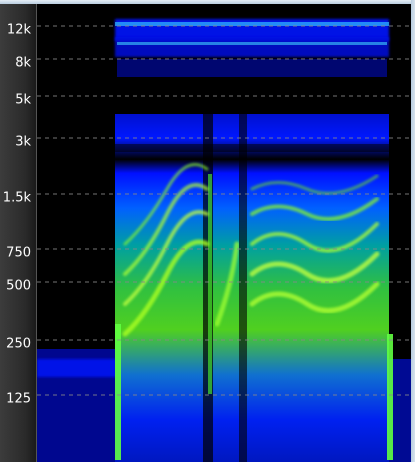 The height and width of the screenshot is (462, 415). Describe the element at coordinates (18, 233) in the screenshot. I see `frequency-axis: 12k 8k 5k 3k 1.5k 750 500 250 125` at that location.